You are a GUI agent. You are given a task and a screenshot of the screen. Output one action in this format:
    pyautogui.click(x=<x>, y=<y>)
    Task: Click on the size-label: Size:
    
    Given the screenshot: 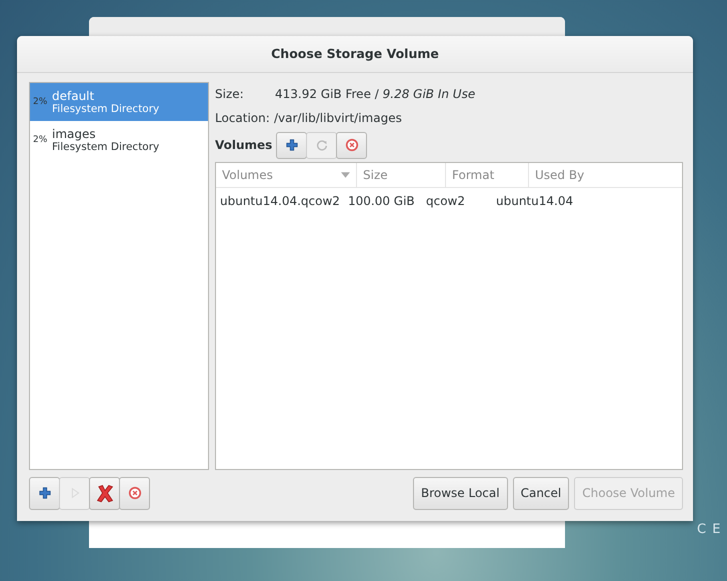 What is the action you would take?
    pyautogui.click(x=230, y=94)
    